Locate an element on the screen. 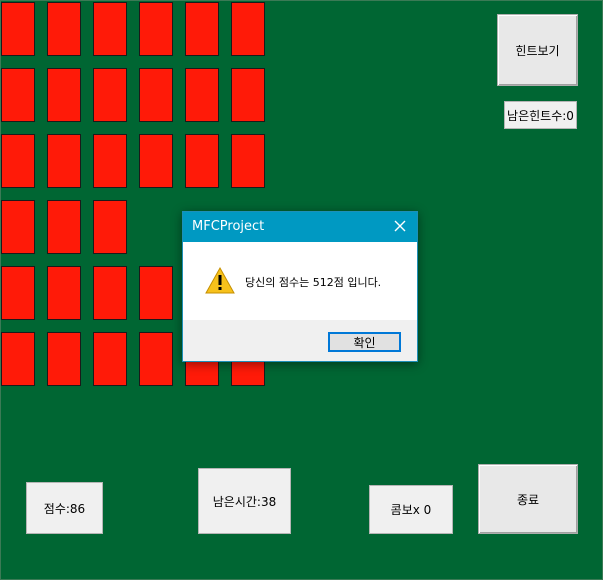 This screenshot has width=603, height=580. time-remaining-label: 남은시간:38 is located at coordinates (244, 501).